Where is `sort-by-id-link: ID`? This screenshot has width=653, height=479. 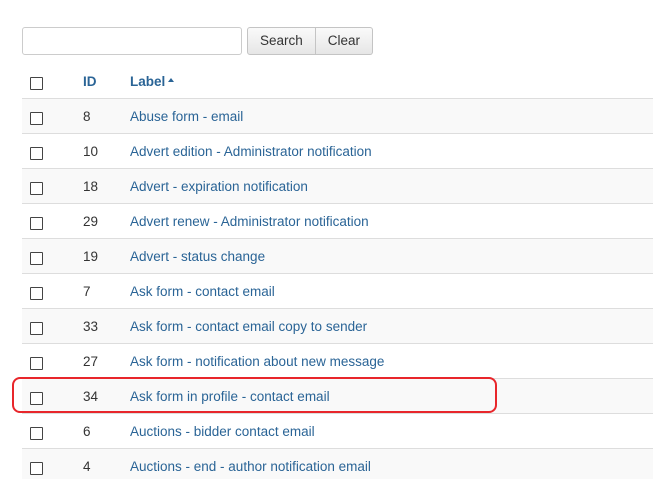 sort-by-id-link: ID is located at coordinates (90, 81).